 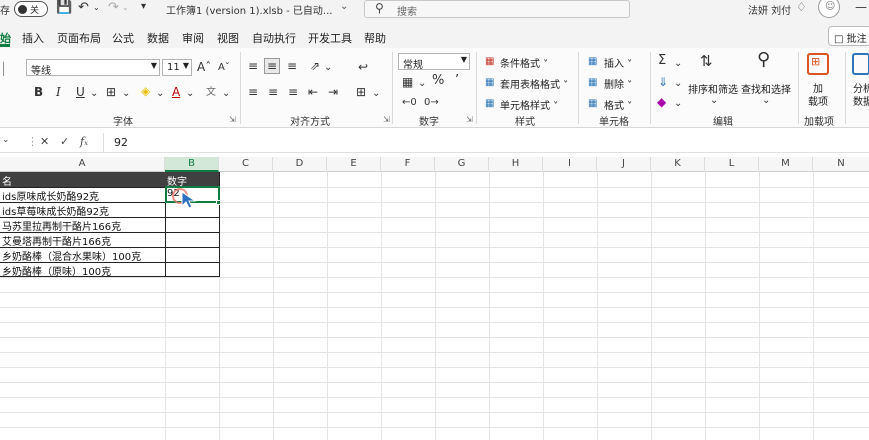 What do you see at coordinates (82, 254) in the screenshot?
I see `table-cell-name: 乡奶酪棒（混合水果味）100克` at bounding box center [82, 254].